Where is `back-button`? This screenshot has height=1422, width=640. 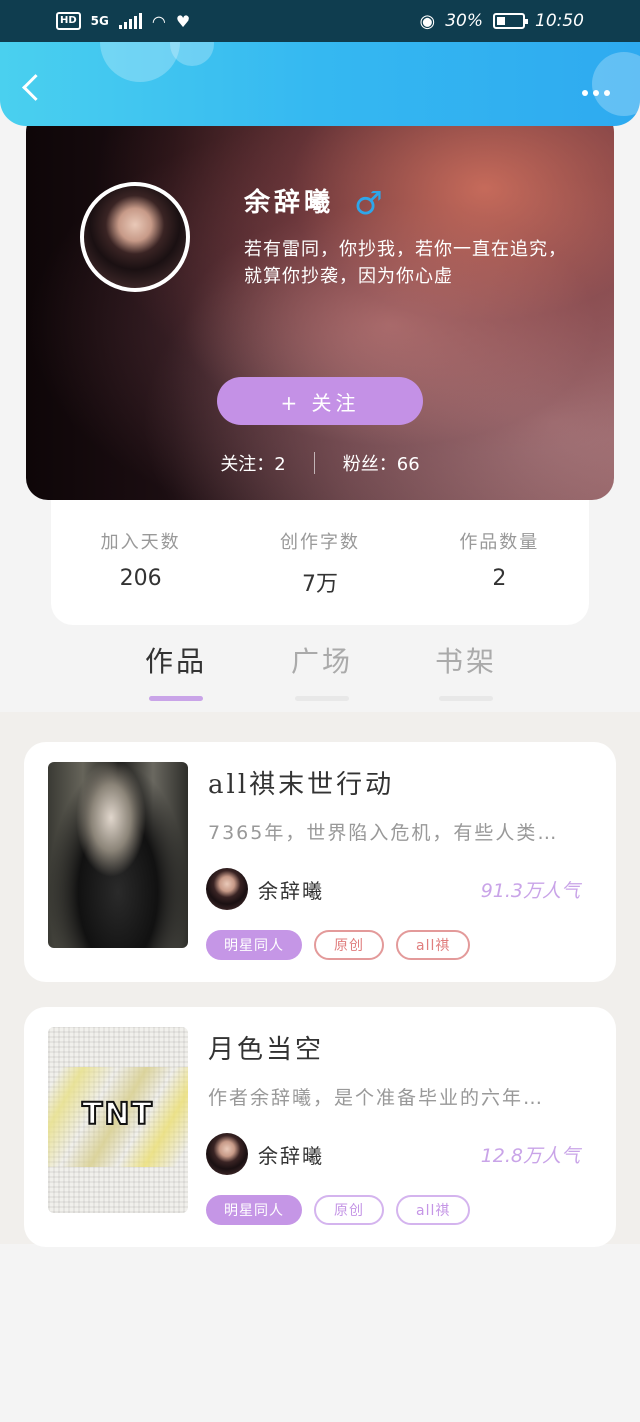
back-button is located at coordinates (32, 89).